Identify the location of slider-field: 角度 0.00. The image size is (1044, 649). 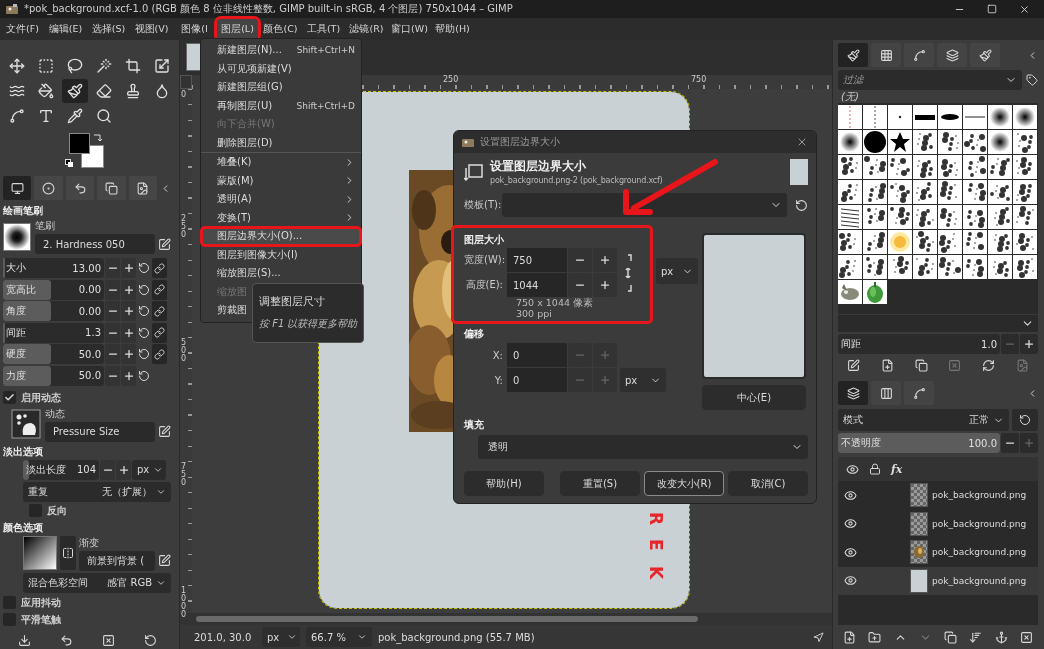
(53, 311).